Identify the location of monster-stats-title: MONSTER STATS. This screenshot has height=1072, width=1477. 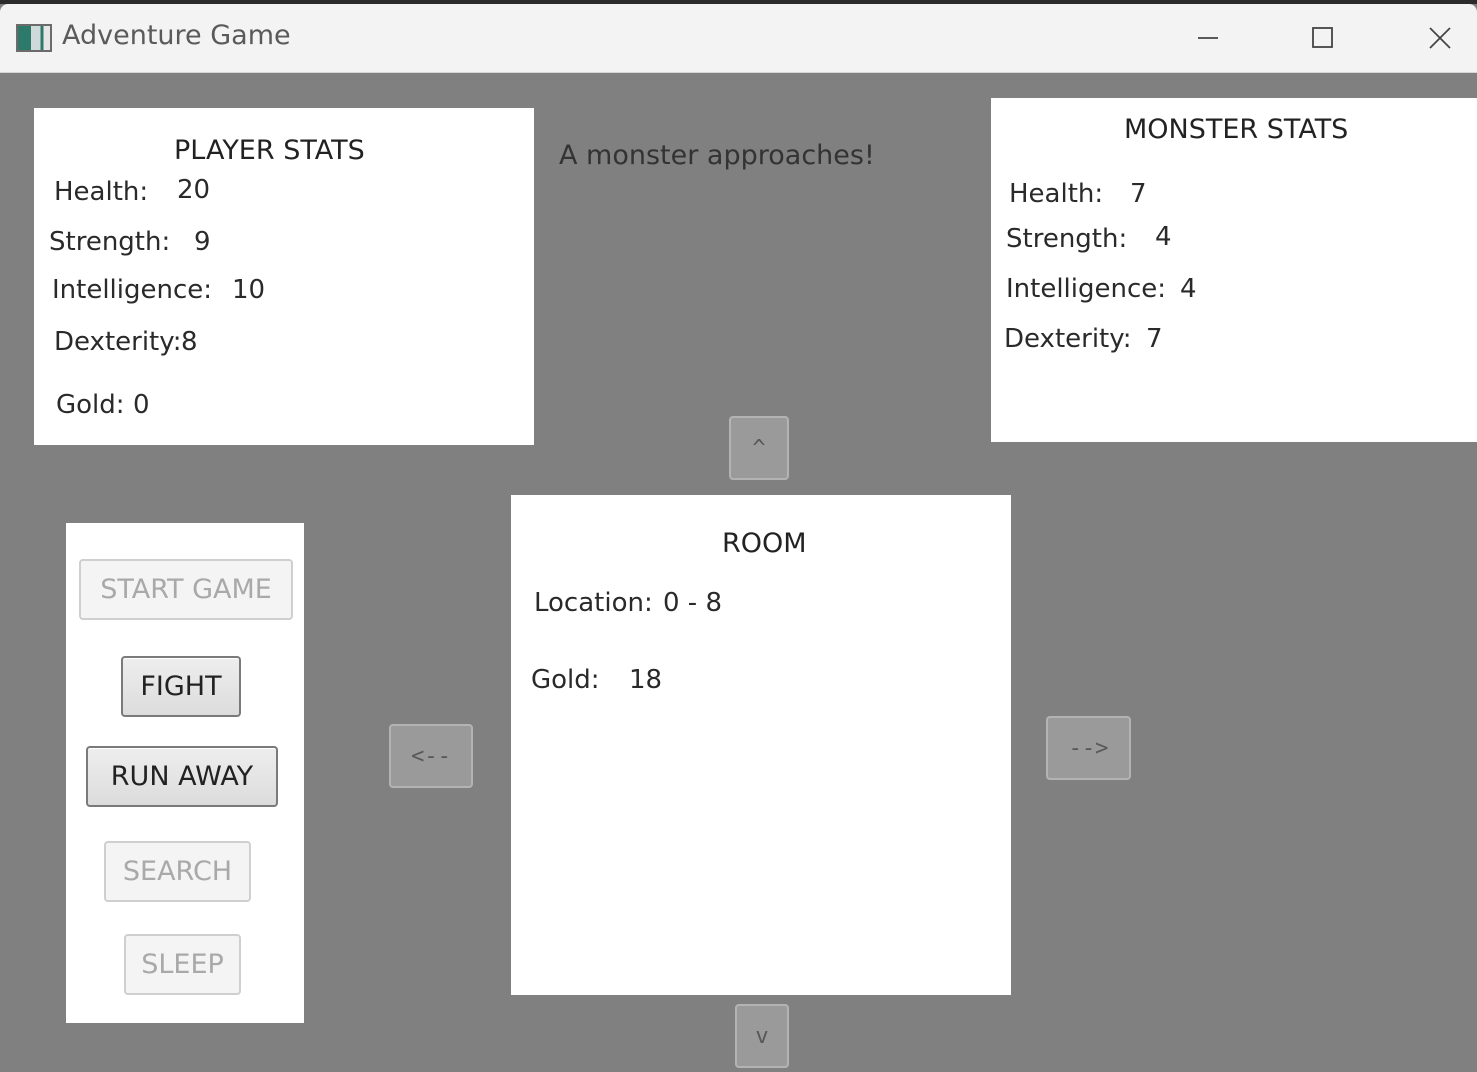
(1236, 129).